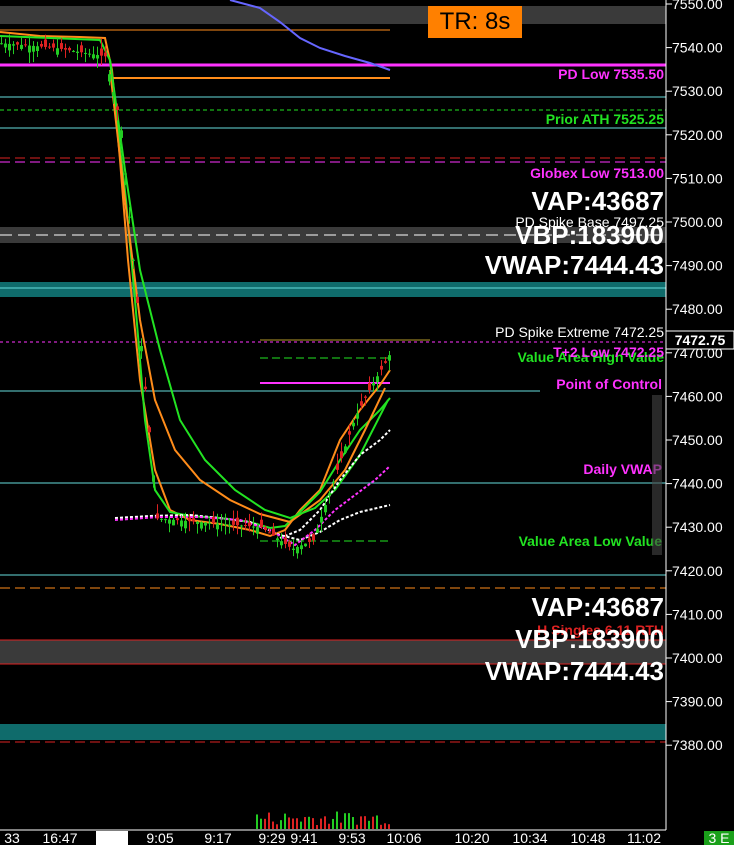  I want to click on vap-upper: VAP:43687, so click(598, 201).